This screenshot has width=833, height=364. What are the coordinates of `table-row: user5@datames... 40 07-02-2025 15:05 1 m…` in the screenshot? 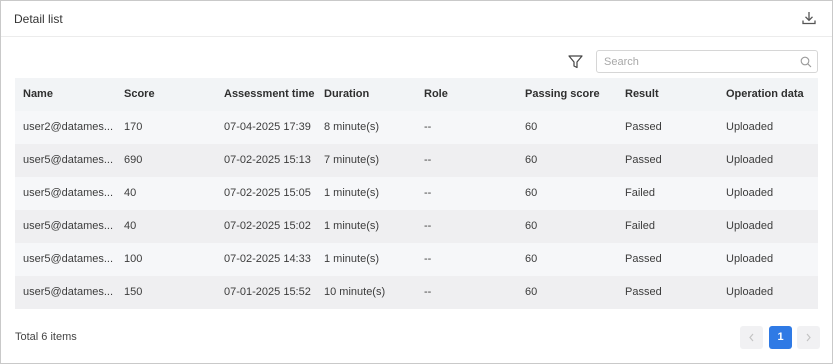 It's located at (416, 193).